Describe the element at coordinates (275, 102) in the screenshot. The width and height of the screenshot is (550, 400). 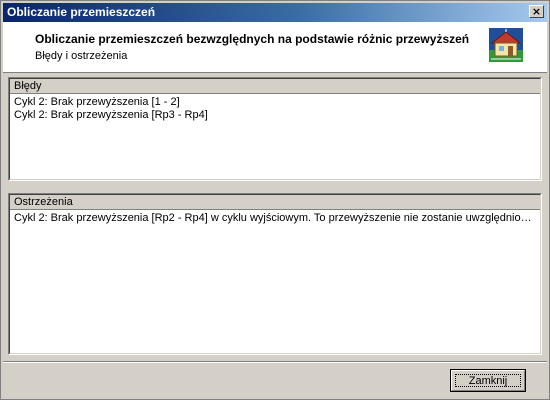
I see `list-item: Cykl 2: Brak przewyższenia [1 - 2]` at that location.